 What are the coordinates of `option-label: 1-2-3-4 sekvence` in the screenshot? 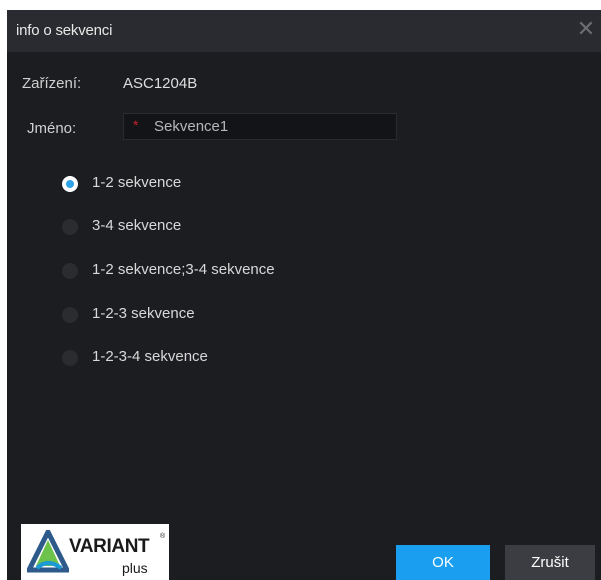 It's located at (150, 356).